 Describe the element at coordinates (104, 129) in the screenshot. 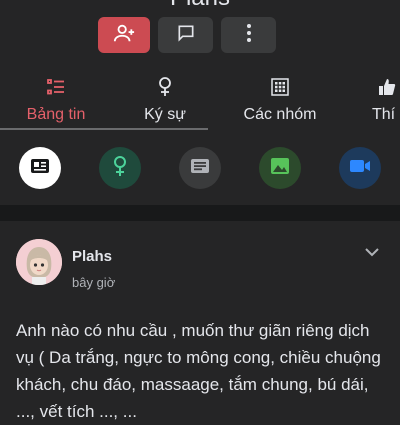

I see `tab-divider` at that location.